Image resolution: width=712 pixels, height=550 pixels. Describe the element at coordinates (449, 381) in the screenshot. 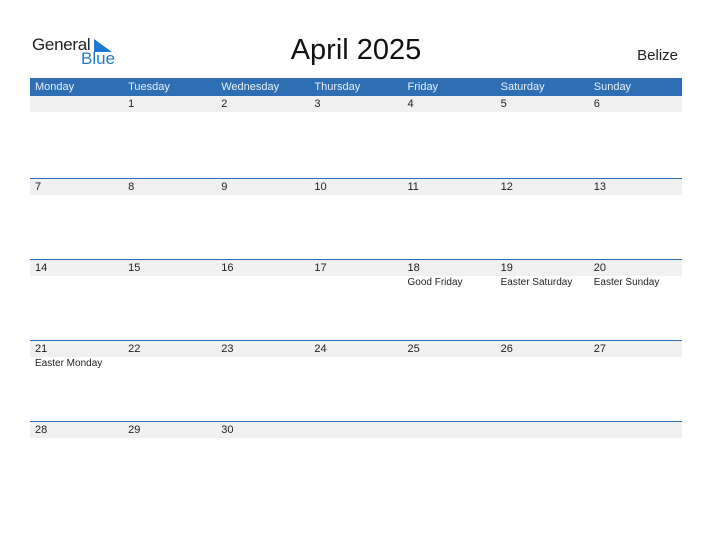

I see `day-cell: 25` at that location.